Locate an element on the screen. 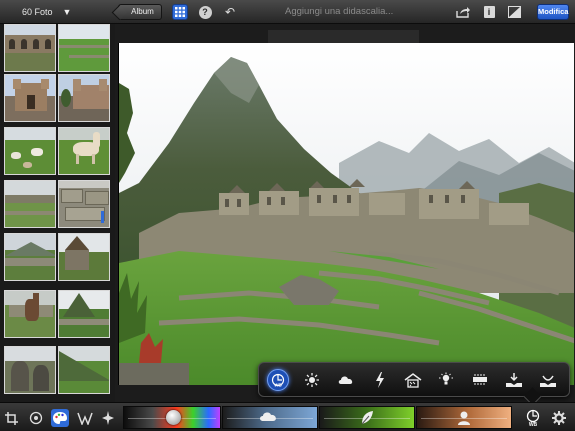 Image resolution: width=575 pixels, height=431 pixels. crop-icon is located at coordinates (11, 418).